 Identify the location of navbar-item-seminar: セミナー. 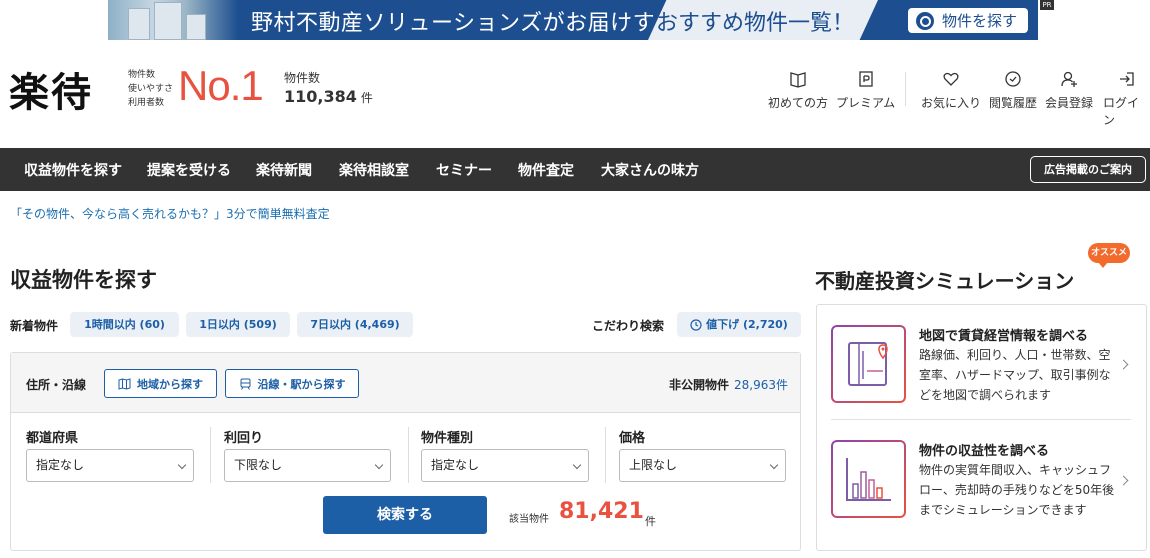
(464, 170).